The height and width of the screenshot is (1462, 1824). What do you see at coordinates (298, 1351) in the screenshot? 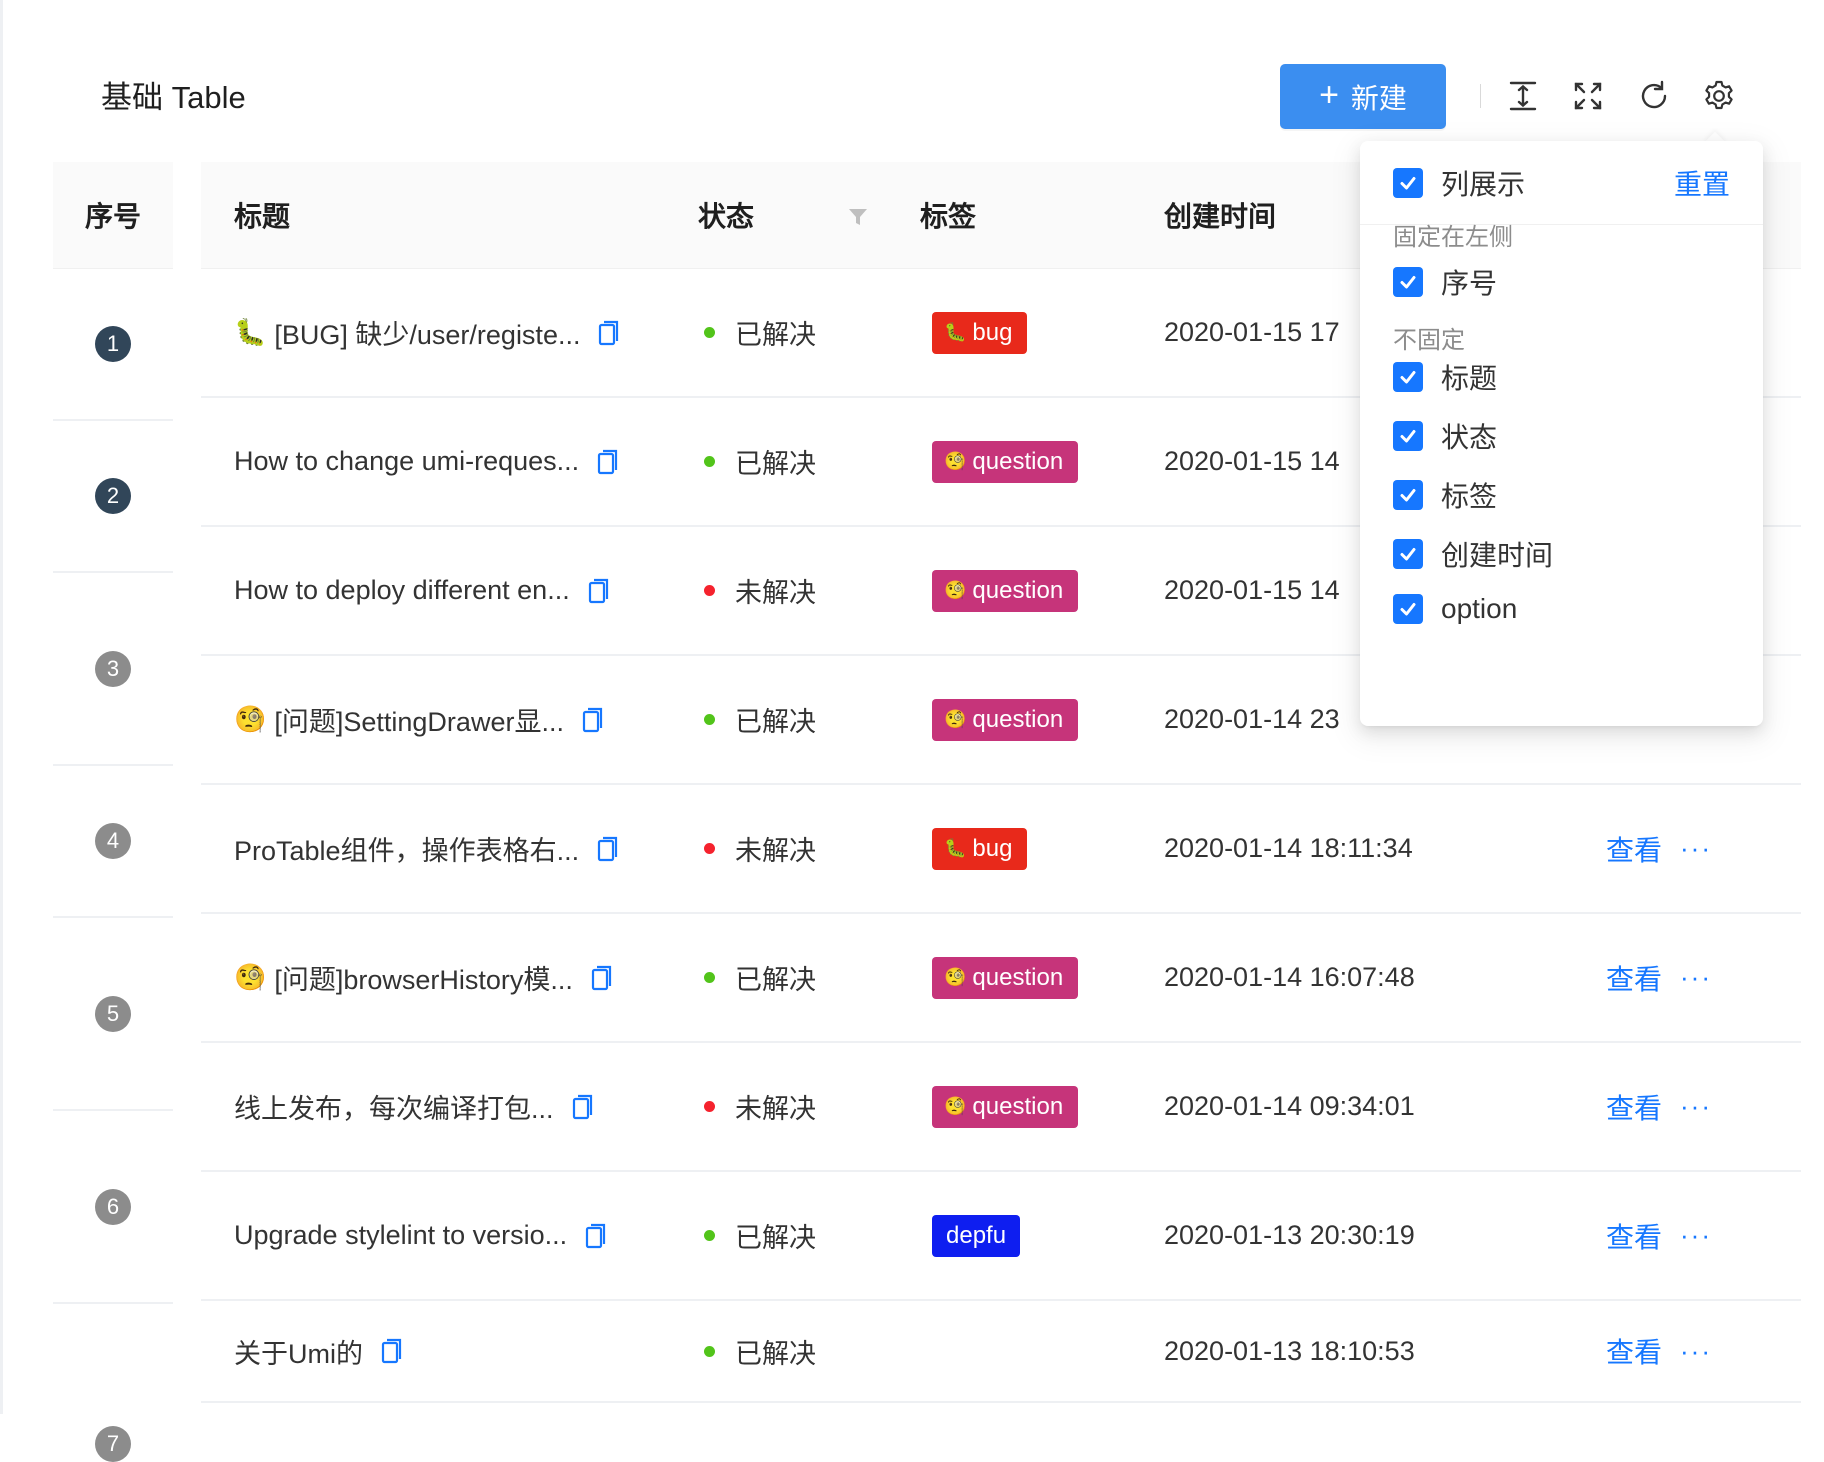
I see `title-text: 关于Umi的` at bounding box center [298, 1351].